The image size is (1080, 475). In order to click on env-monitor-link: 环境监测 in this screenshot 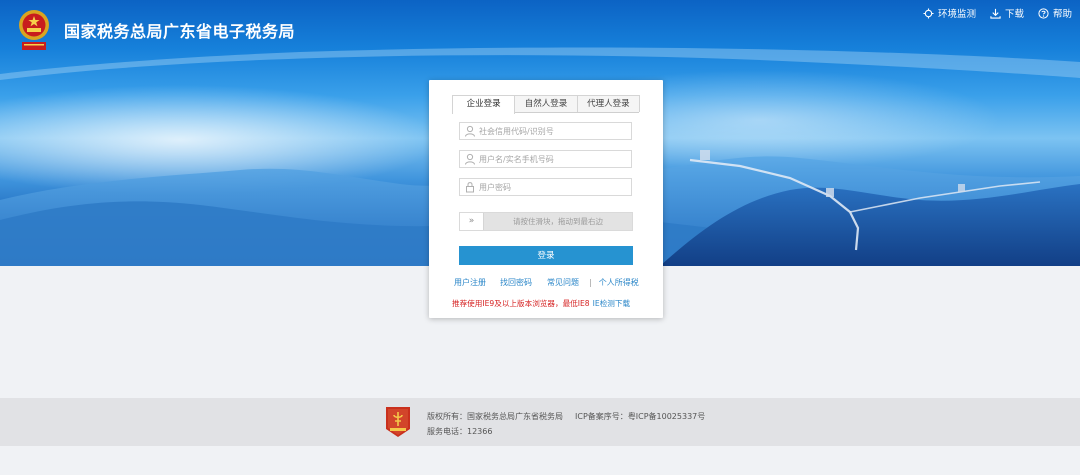, I will do `click(949, 13)`.